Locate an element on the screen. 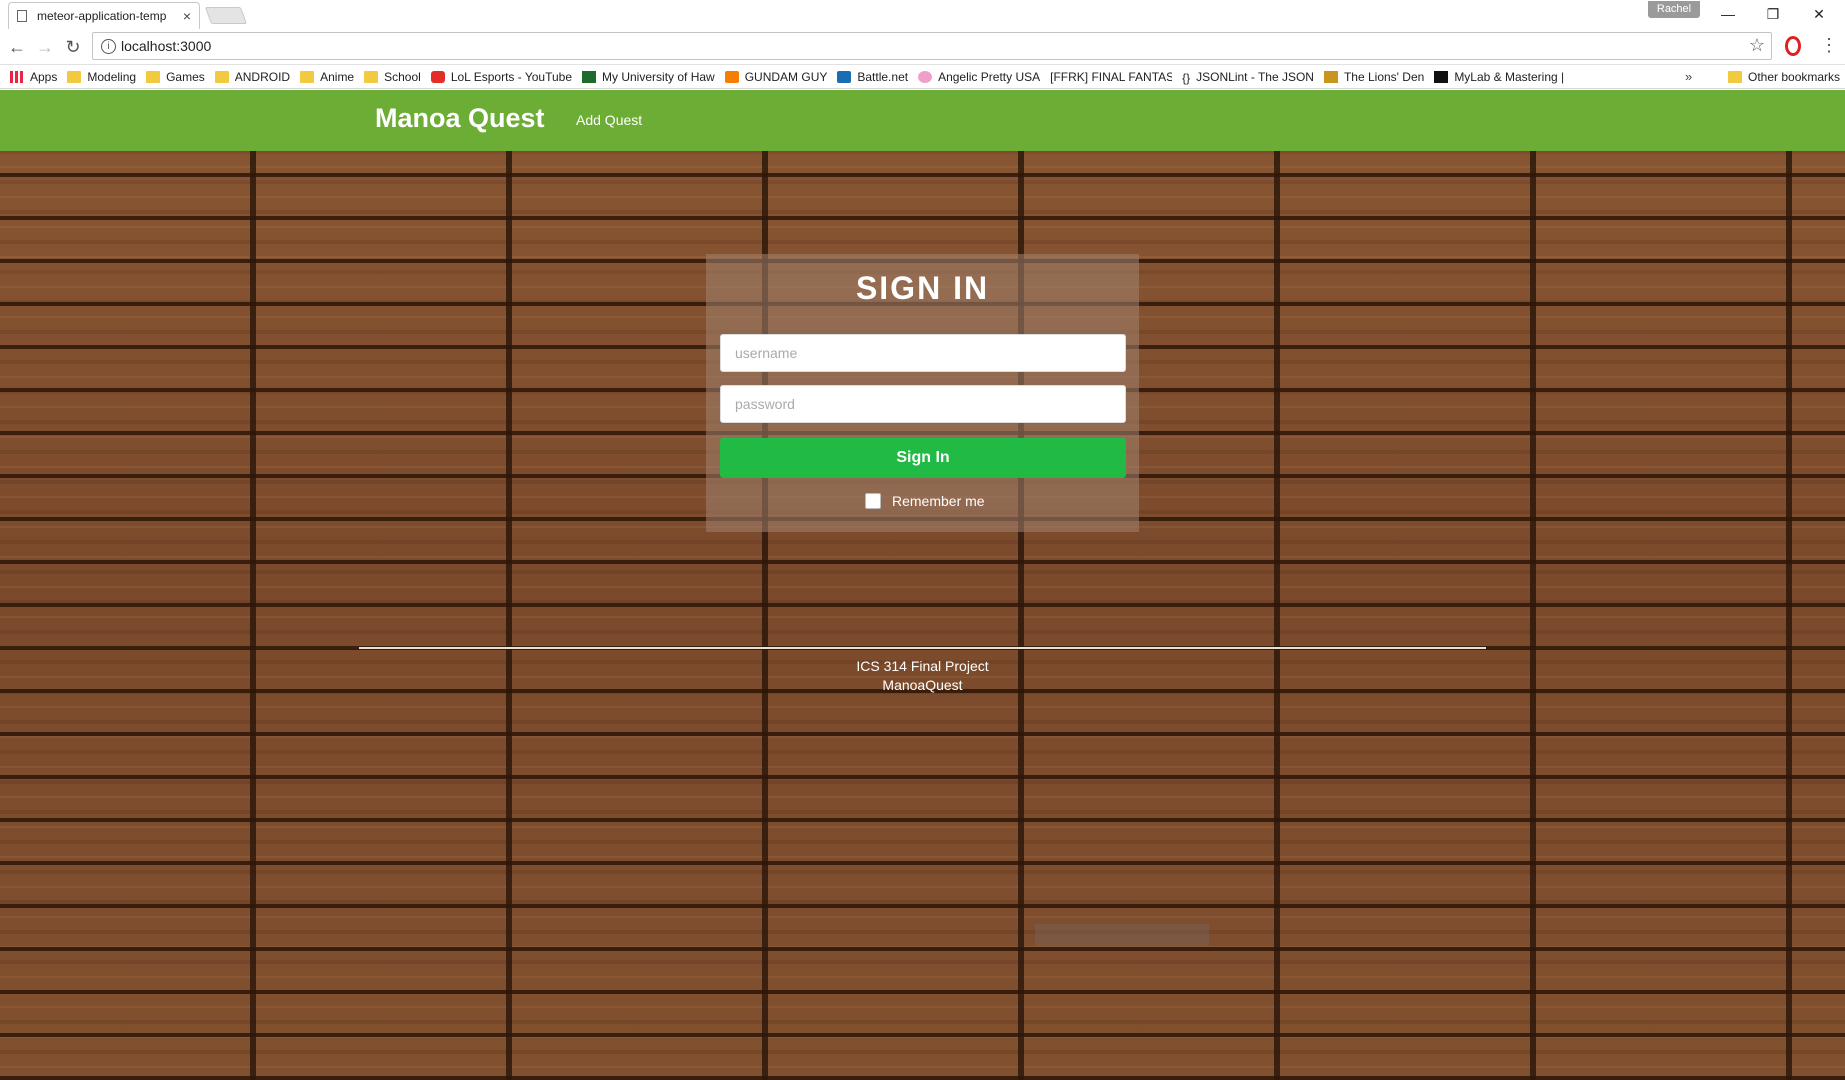 Image resolution: width=1845 pixels, height=1080 pixels. footer-app-name: ManoaQuest is located at coordinates (922, 685).